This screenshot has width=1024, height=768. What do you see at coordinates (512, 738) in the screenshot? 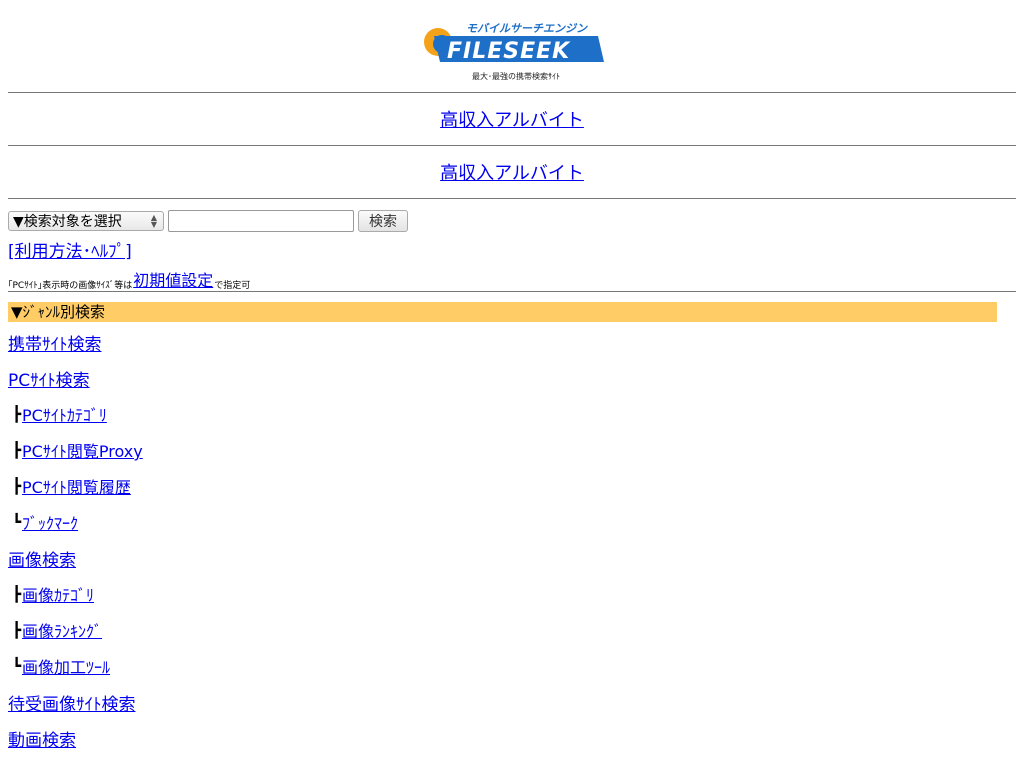
I see `genre-item-video-search: 動画検索` at bounding box center [512, 738].